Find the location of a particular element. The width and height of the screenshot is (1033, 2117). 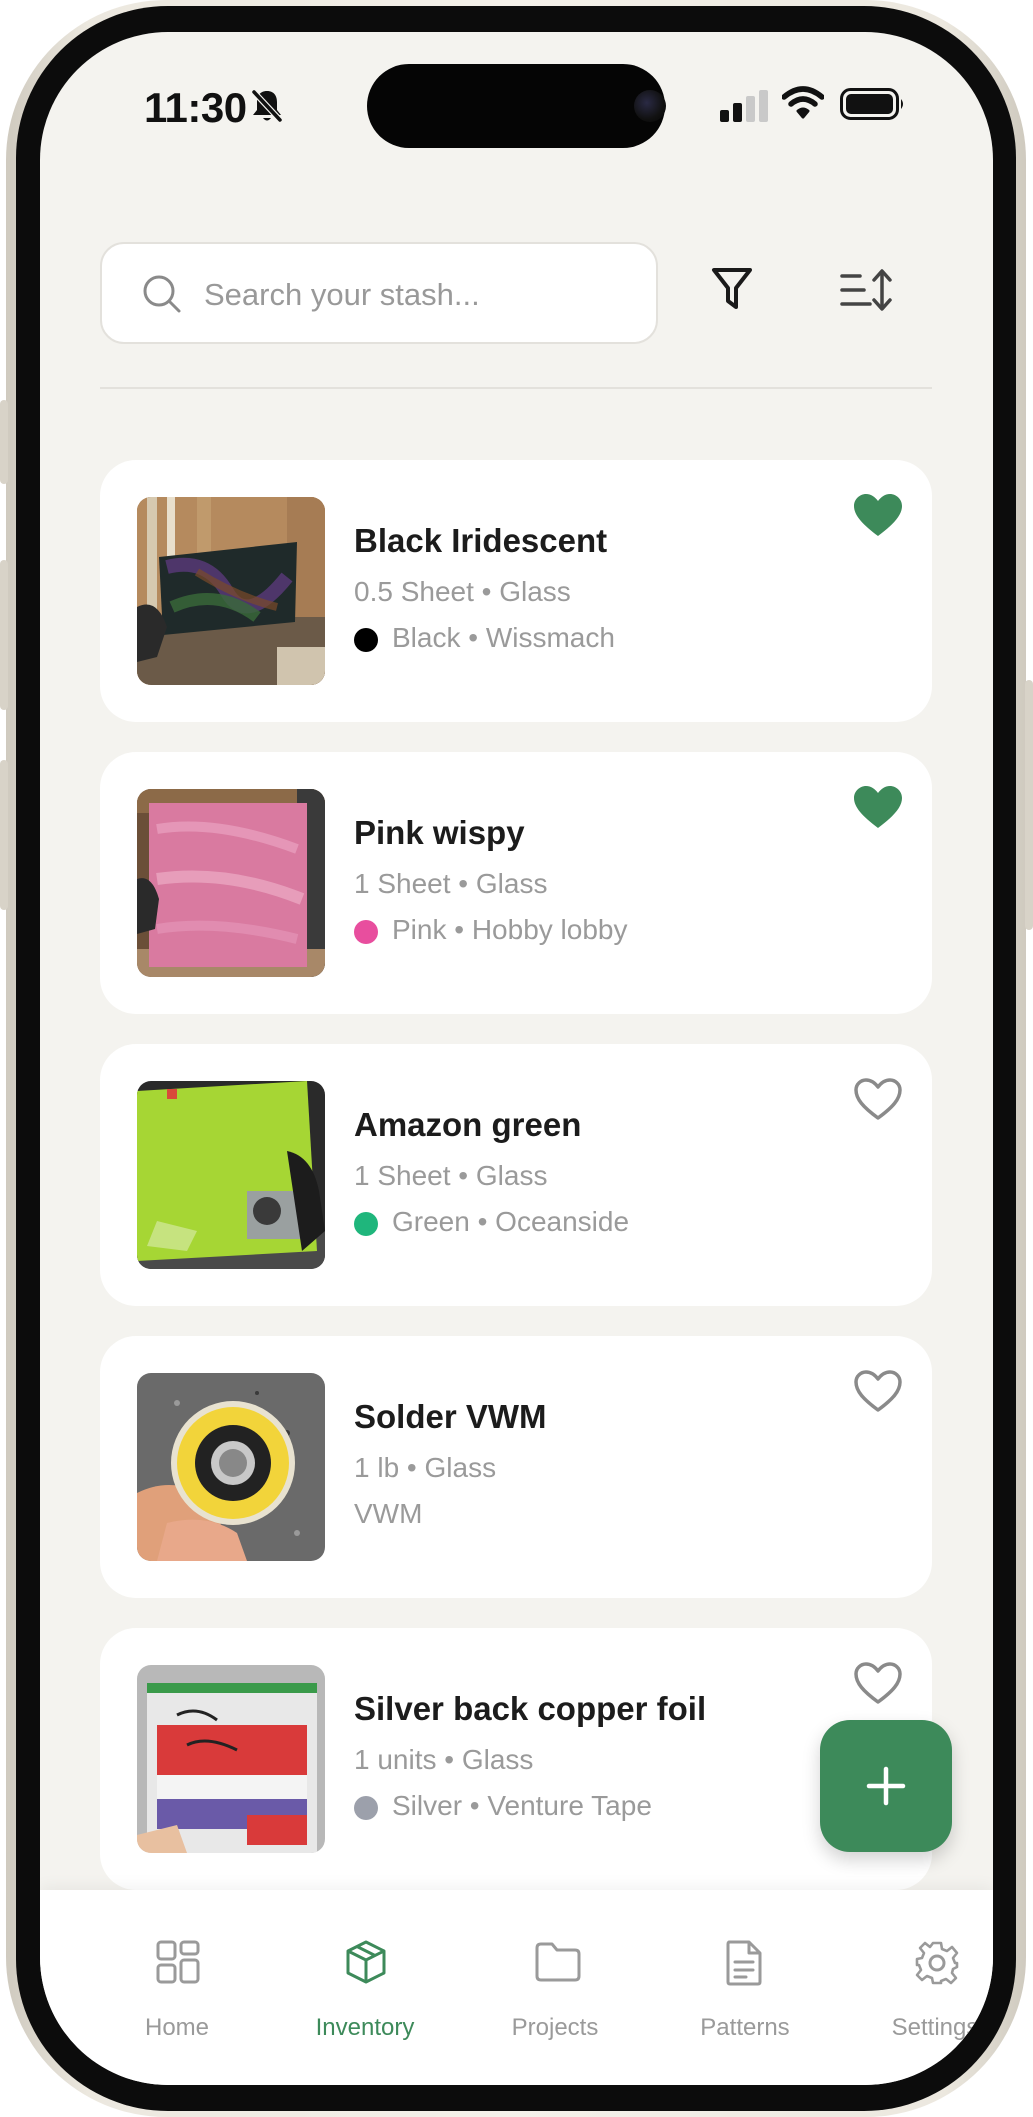

front-camera is located at coordinates (650, 106).